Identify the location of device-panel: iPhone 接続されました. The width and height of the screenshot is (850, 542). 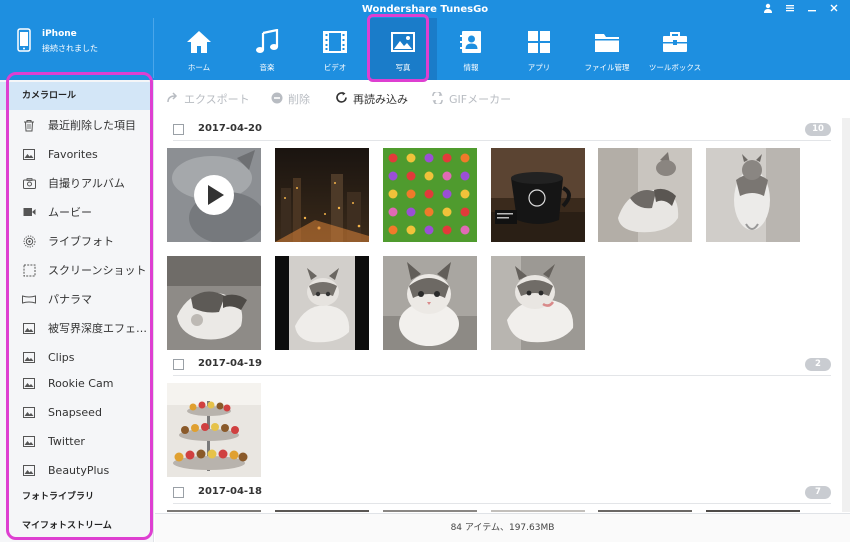
(77, 48).